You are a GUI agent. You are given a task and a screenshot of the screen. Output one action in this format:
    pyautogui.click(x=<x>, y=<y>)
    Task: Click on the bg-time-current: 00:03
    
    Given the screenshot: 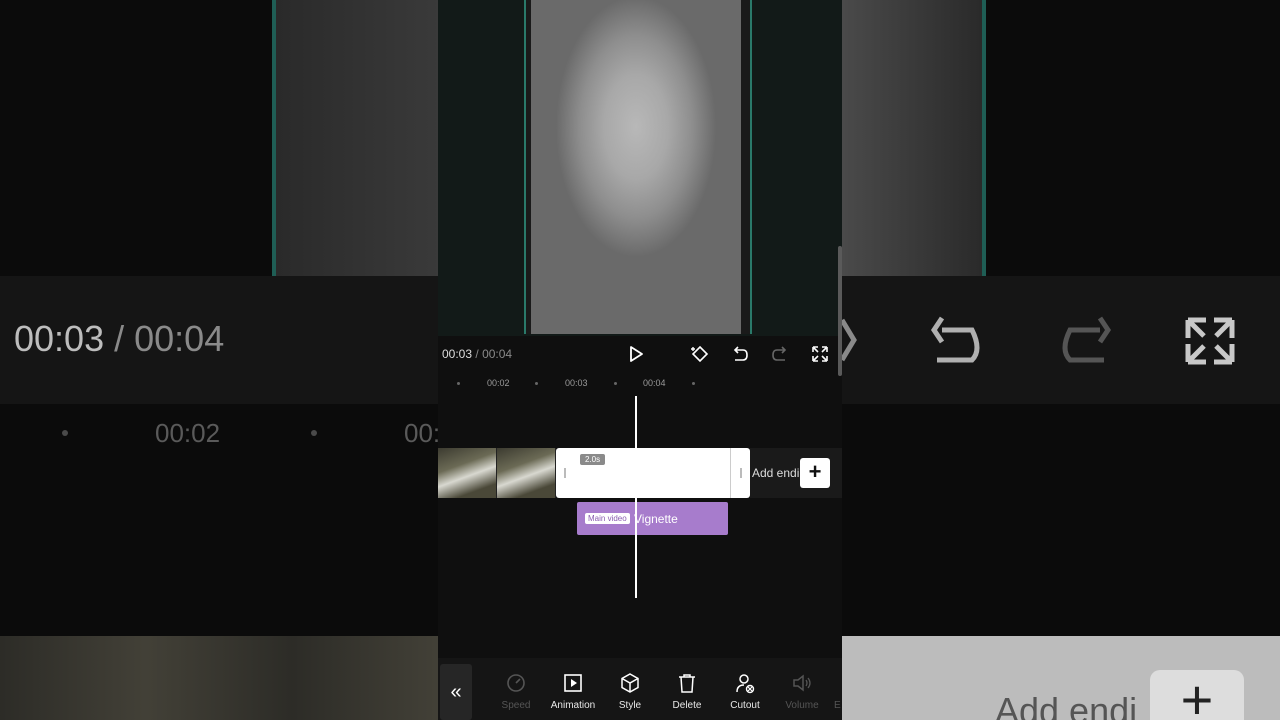 What is the action you would take?
    pyautogui.click(x=59, y=338)
    